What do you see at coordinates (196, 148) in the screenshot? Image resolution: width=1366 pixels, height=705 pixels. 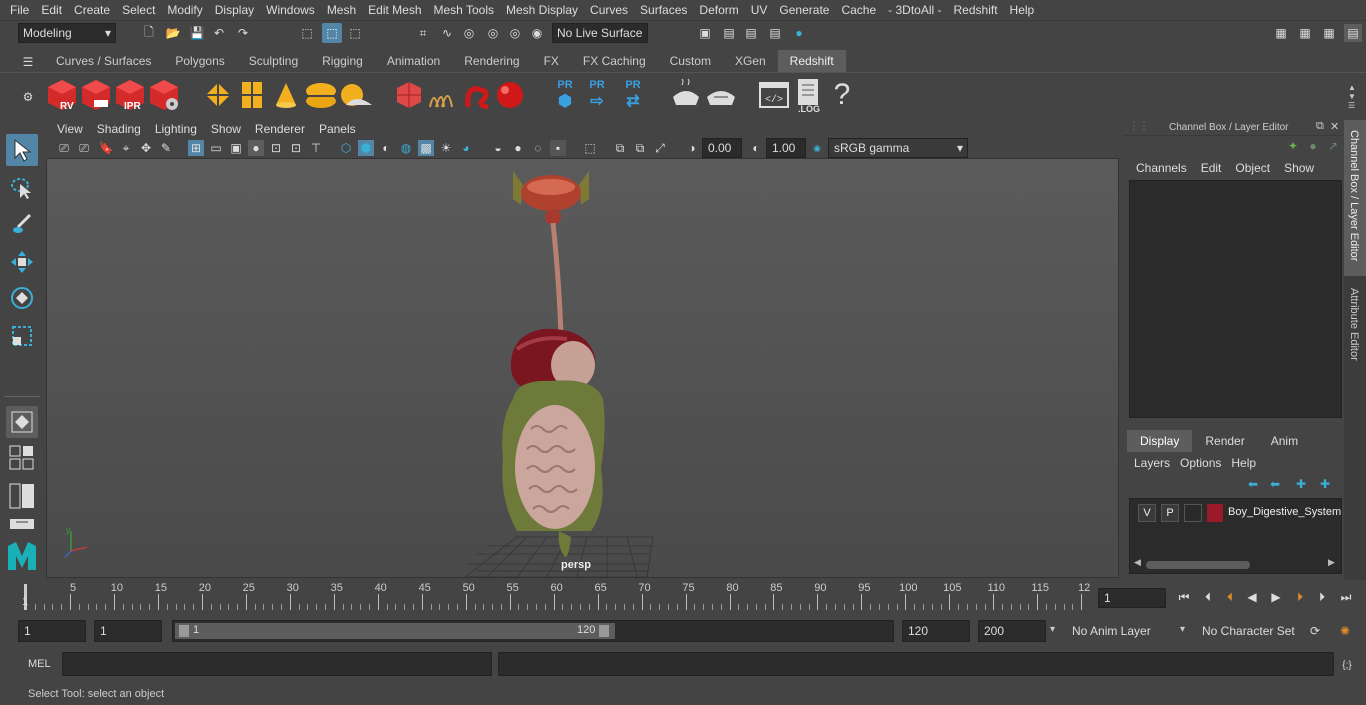 I see `grid-toggle-icon: ⊞` at bounding box center [196, 148].